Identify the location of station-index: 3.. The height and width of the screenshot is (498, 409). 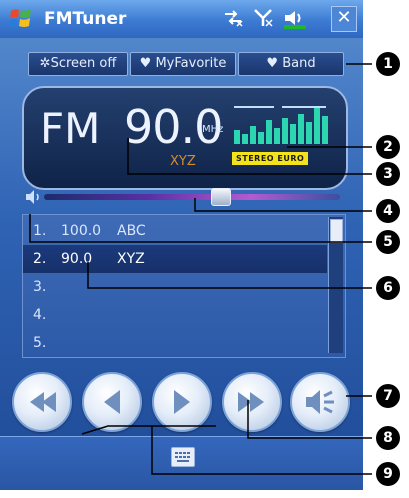
(40, 287).